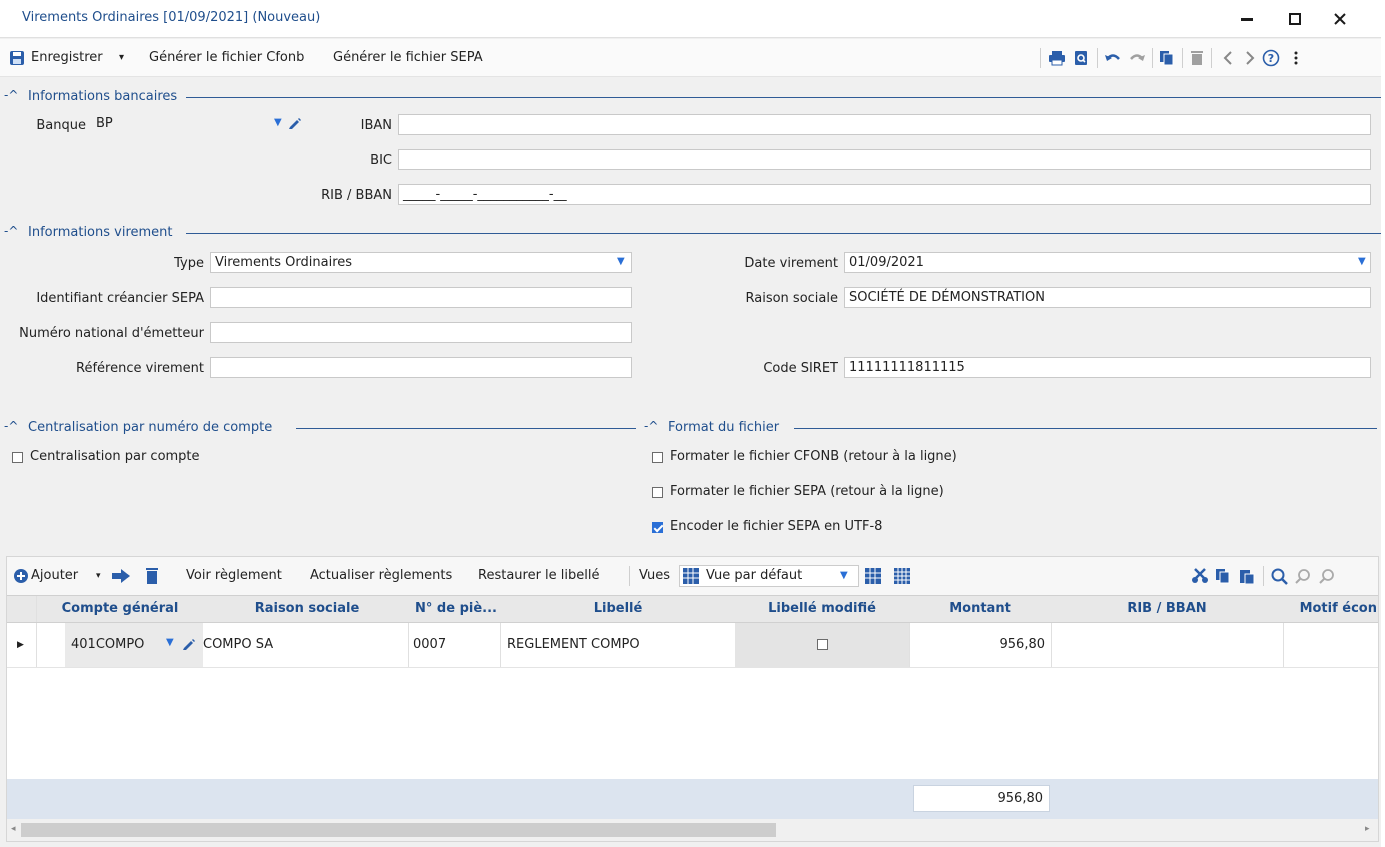 Image resolution: width=1385 pixels, height=847 pixels. I want to click on delete-icon, so click(1197, 58).